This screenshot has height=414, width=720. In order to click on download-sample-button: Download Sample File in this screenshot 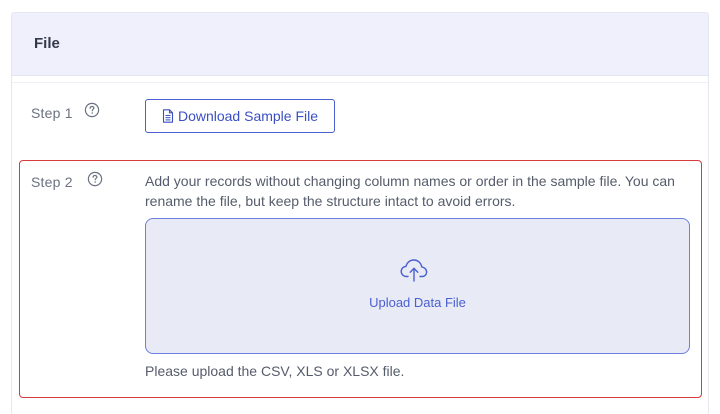, I will do `click(240, 116)`.